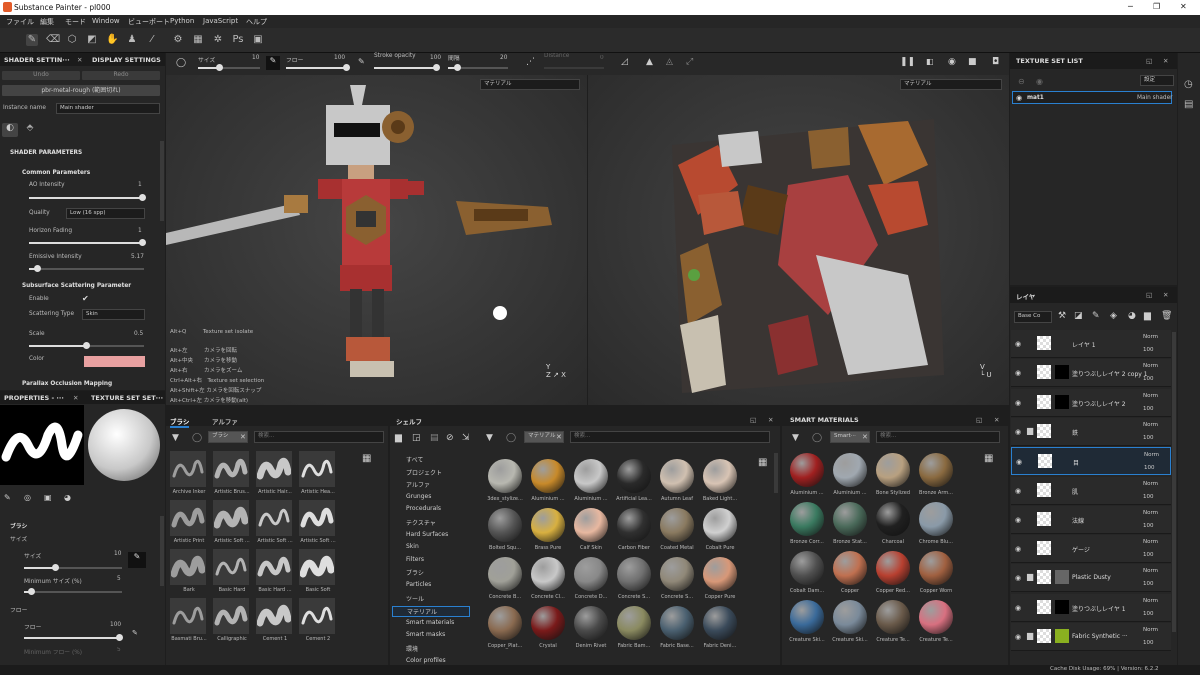 This screenshot has height=675, width=1200. What do you see at coordinates (87, 242) in the screenshot?
I see `horizon-fading-slider` at bounding box center [87, 242].